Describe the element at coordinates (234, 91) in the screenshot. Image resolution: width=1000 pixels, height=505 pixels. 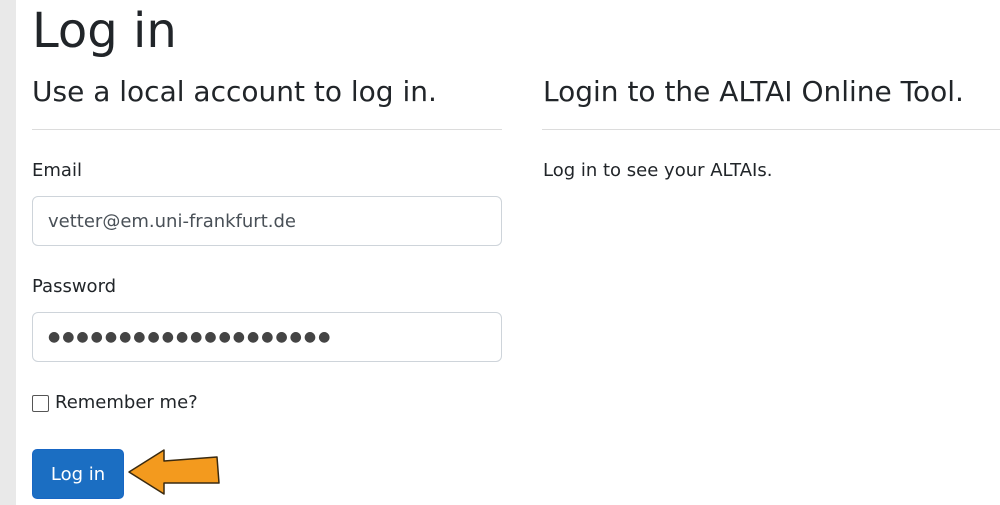
I see `local-account-heading: Use a local account to log in.` at that location.